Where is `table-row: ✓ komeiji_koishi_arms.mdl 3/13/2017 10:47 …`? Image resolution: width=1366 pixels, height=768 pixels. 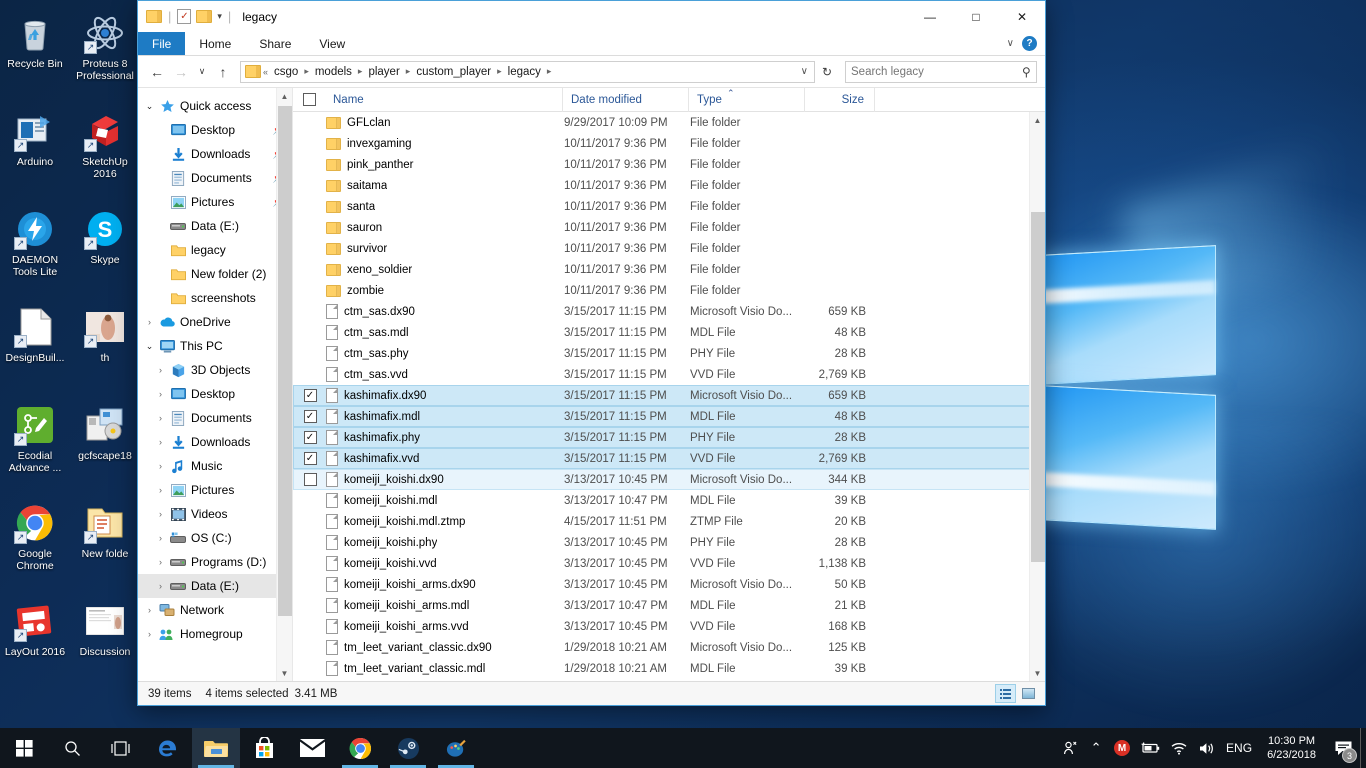
table-row: ✓ komeiji_koishi_arms.mdl 3/13/2017 10:47 … is located at coordinates (669, 605).